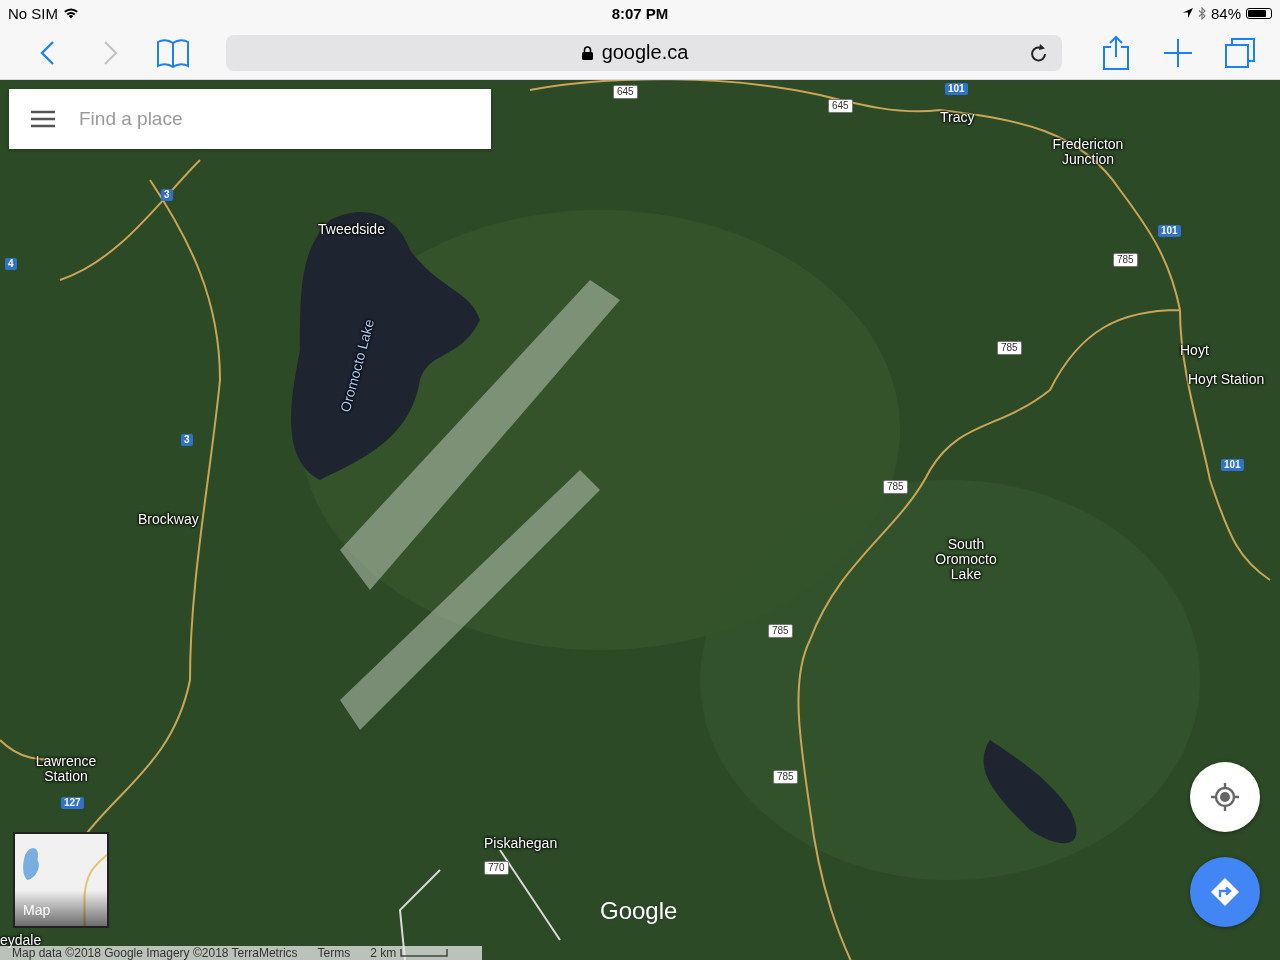  I want to click on place-label: eydale, so click(21, 940).